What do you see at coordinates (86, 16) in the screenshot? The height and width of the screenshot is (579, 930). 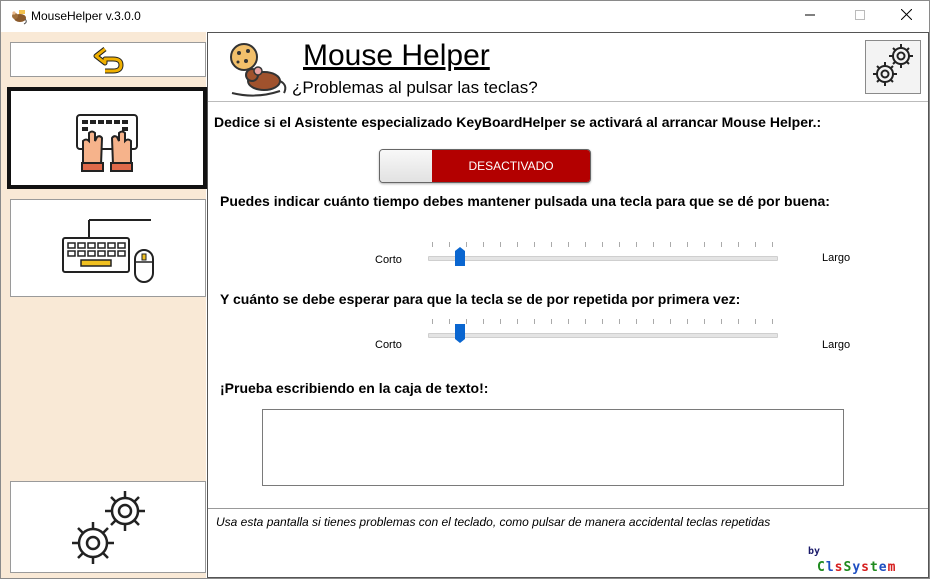 I see `window-title: MouseHelper v.3.0.0` at bounding box center [86, 16].